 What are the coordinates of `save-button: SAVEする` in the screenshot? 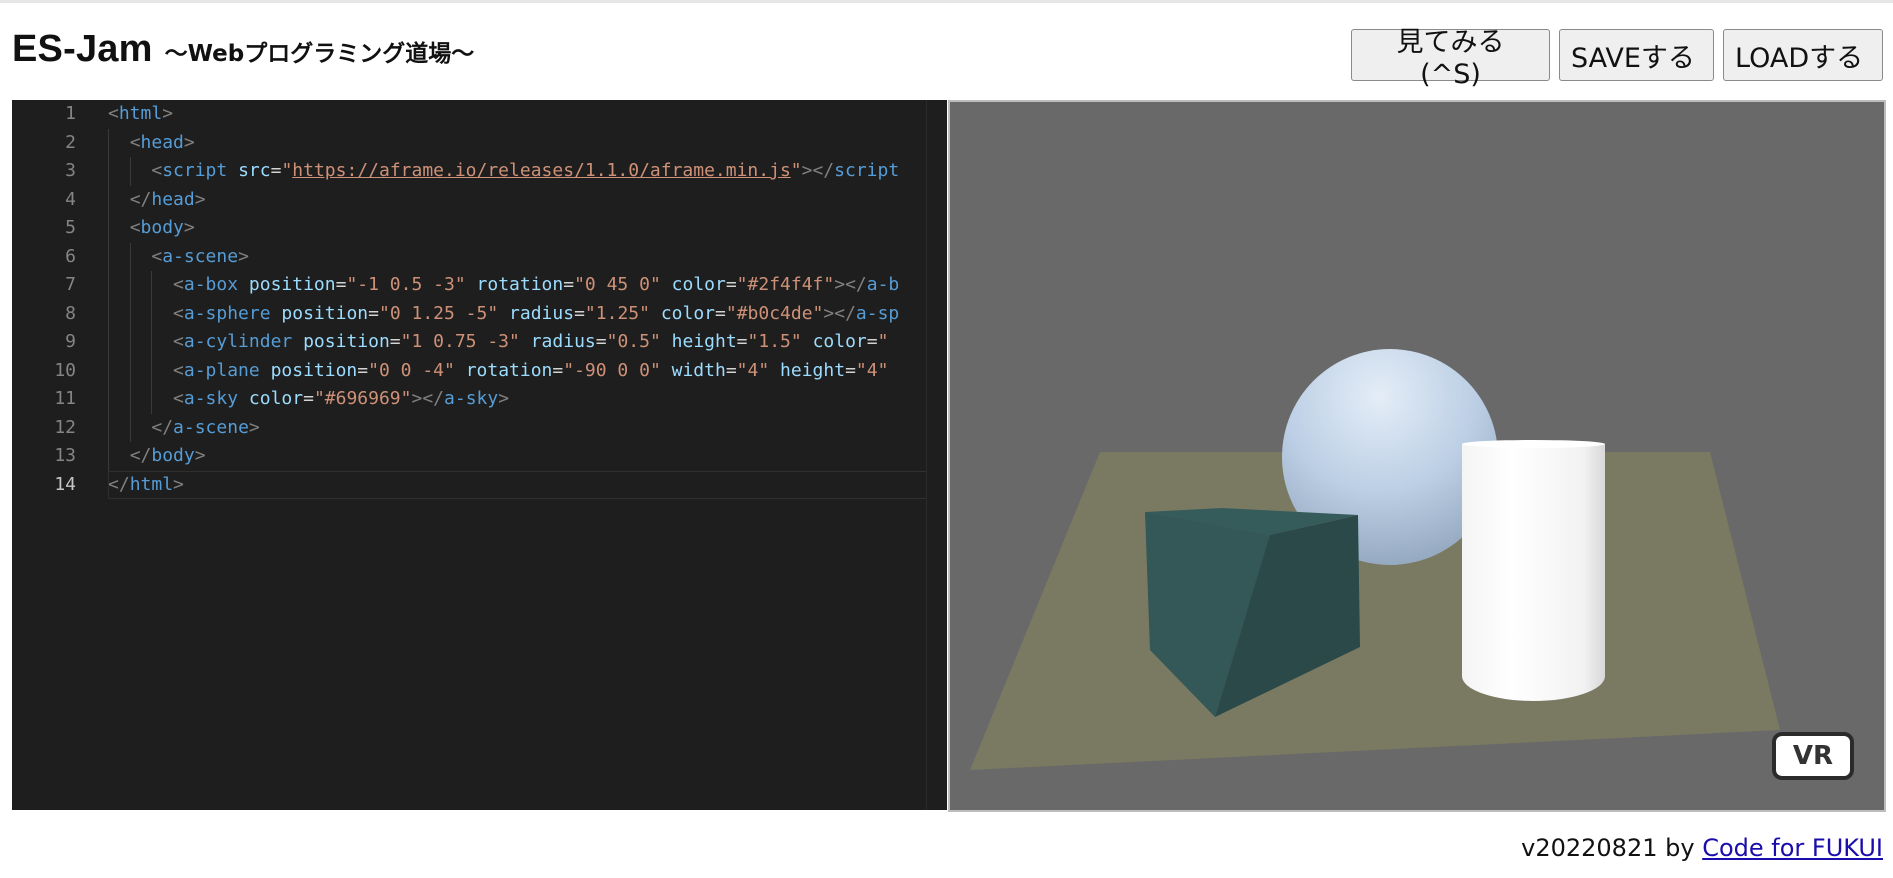 It's located at (1636, 55).